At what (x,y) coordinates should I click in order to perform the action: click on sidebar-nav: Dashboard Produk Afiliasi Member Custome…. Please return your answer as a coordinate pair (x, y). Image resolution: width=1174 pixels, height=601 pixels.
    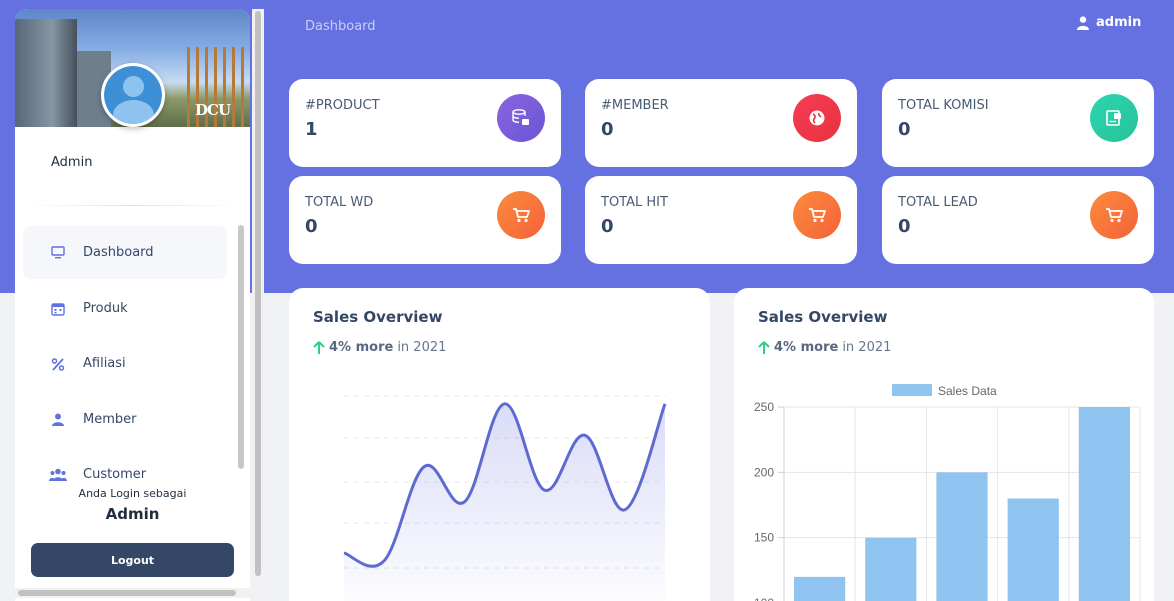
    Looking at the image, I should click on (130, 356).